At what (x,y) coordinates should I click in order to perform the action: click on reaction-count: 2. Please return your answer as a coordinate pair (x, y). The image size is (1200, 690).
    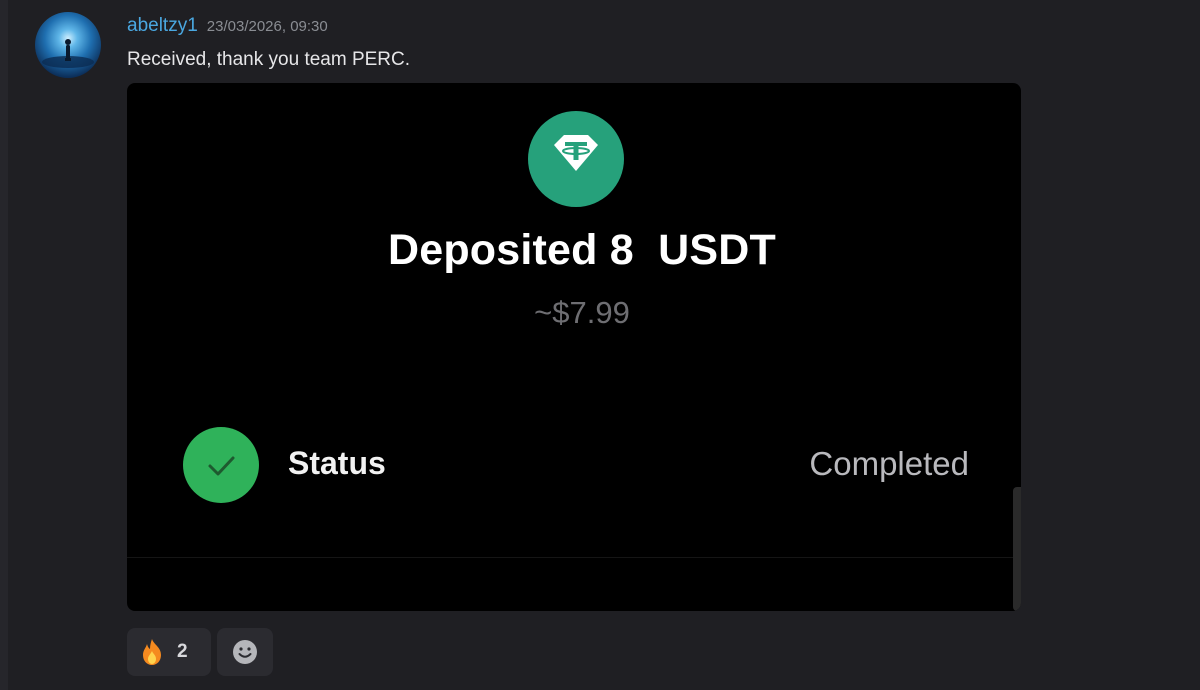
    Looking at the image, I should click on (182, 651).